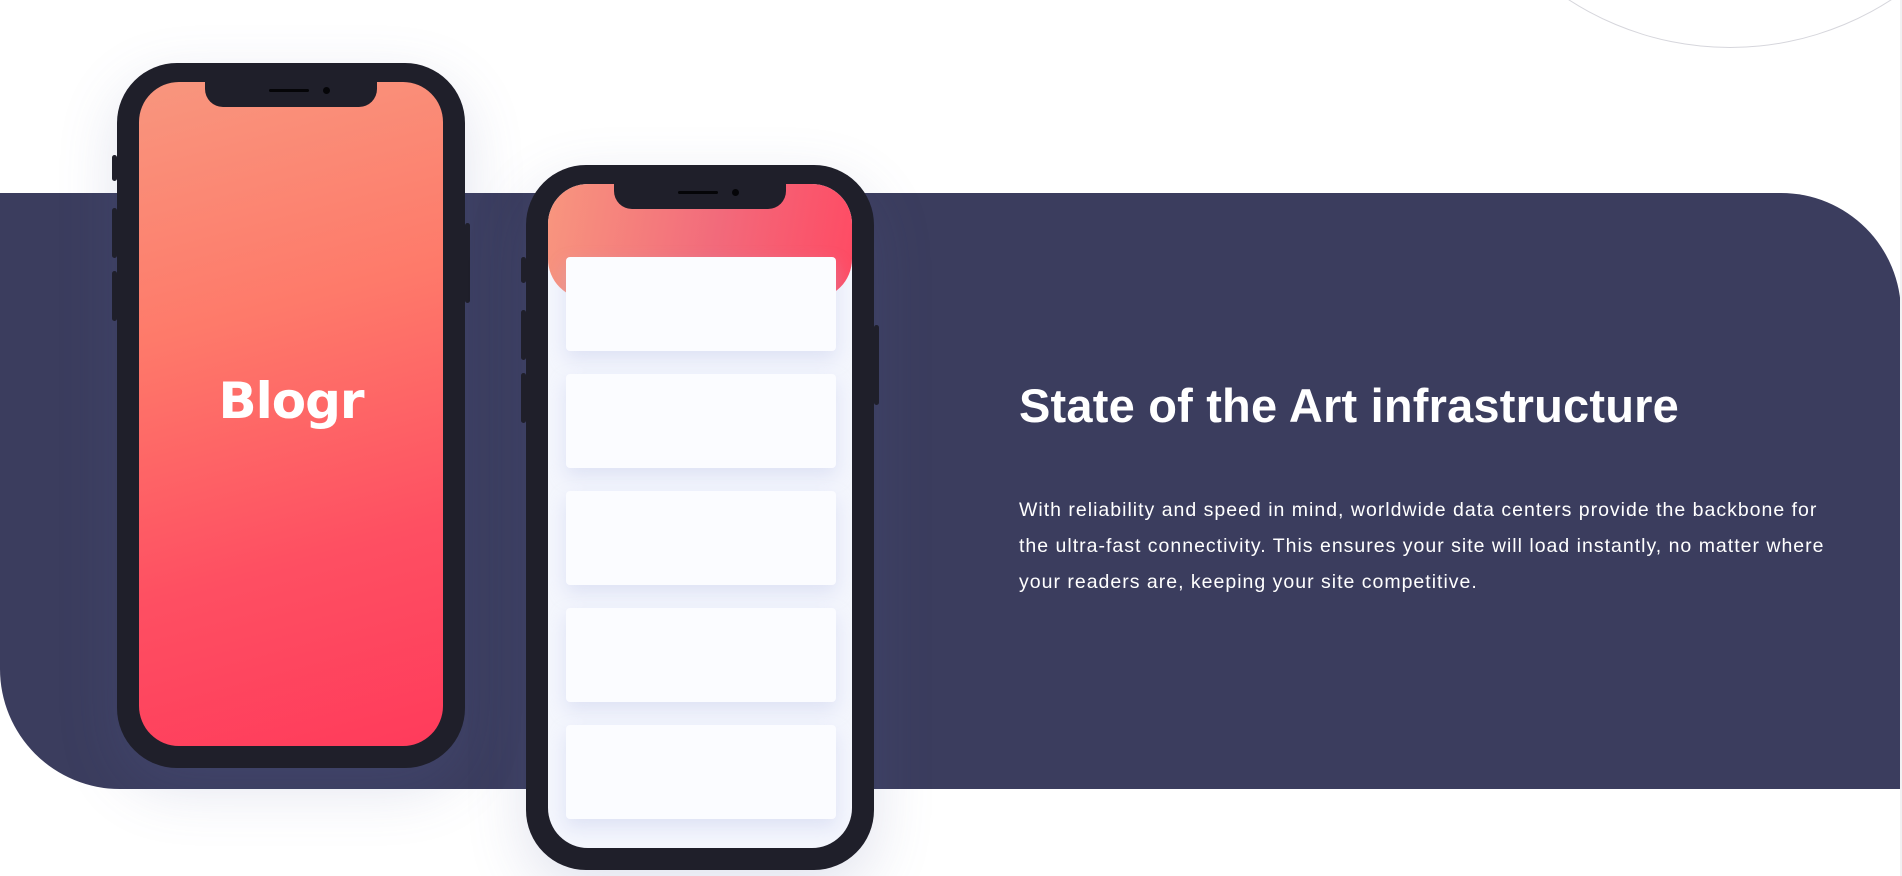 The height and width of the screenshot is (876, 1902). What do you see at coordinates (291, 401) in the screenshot?
I see `brand-logo: Blogr` at bounding box center [291, 401].